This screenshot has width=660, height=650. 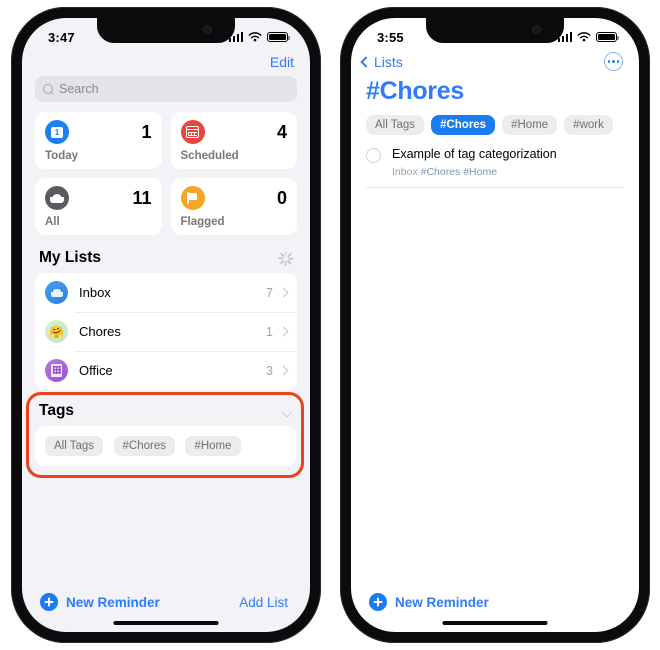 What do you see at coordinates (166, 260) in the screenshot?
I see `my-lists-header: My Lists` at bounding box center [166, 260].